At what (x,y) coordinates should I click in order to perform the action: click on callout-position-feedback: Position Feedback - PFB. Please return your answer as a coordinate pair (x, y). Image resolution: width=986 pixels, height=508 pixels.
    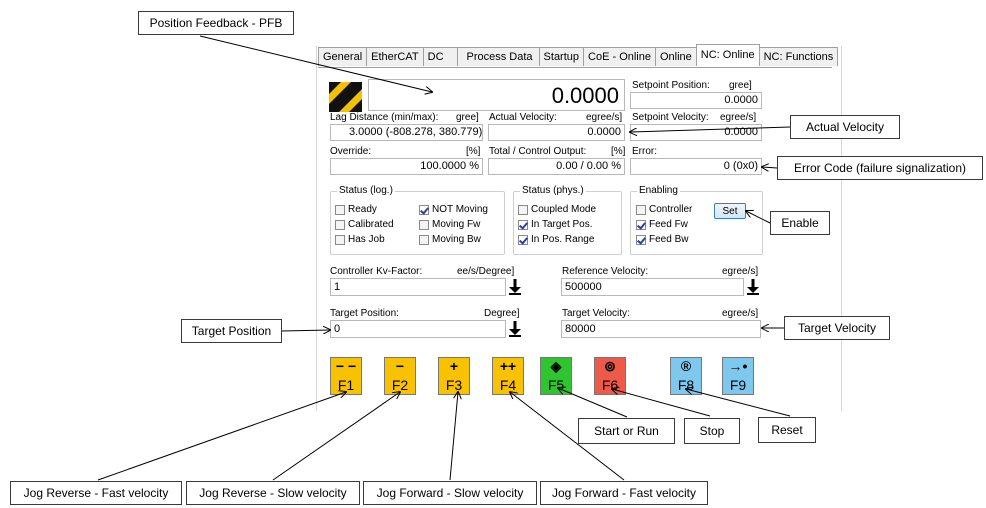
    Looking at the image, I should click on (216, 23).